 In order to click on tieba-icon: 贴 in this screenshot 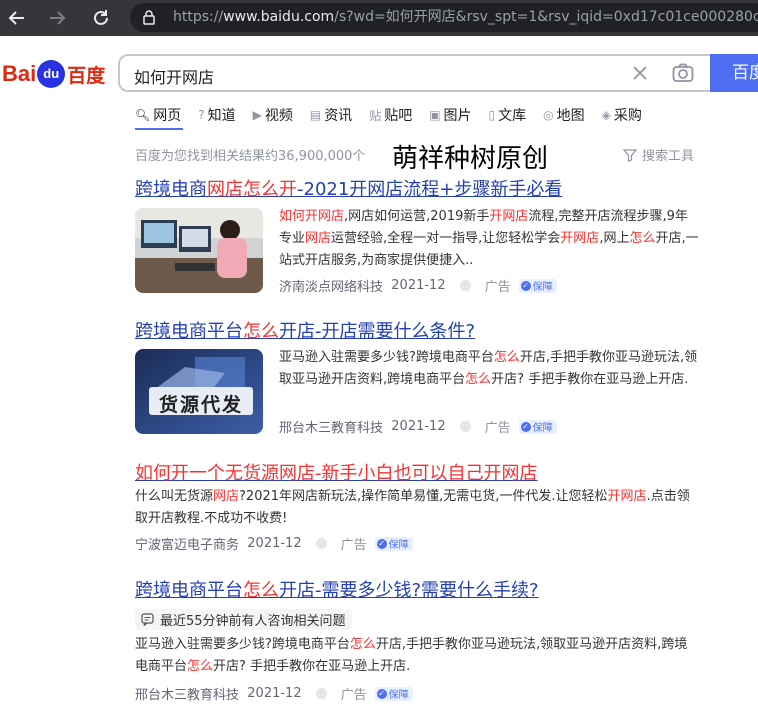, I will do `click(375, 115)`.